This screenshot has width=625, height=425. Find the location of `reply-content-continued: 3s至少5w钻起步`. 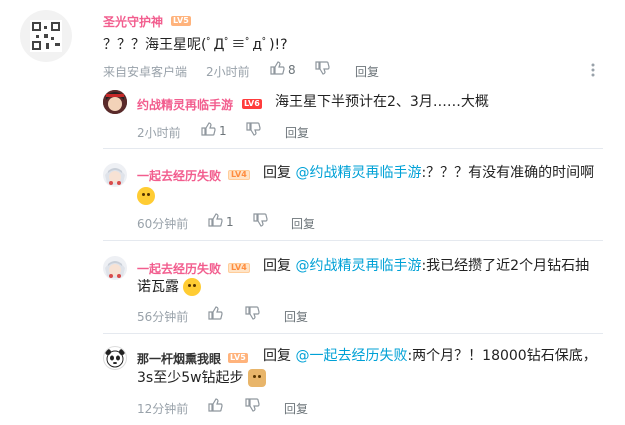

reply-content-continued: 3s至少5w钻起步 is located at coordinates (202, 378).